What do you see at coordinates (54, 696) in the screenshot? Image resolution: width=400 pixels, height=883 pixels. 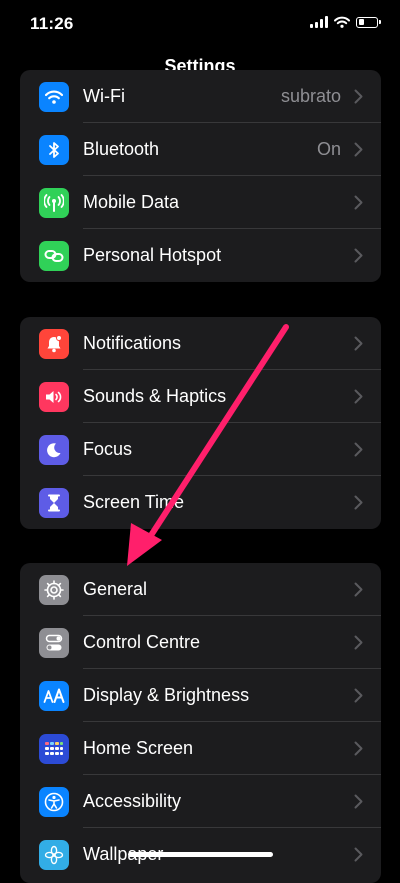 I see `text-size-icon` at bounding box center [54, 696].